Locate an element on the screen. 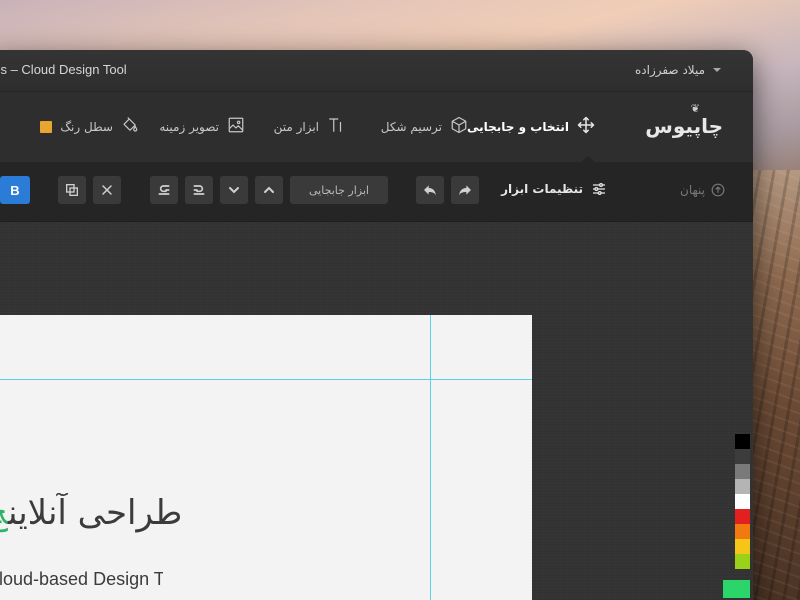 The width and height of the screenshot is (800, 600). layer-forward-icon is located at coordinates (199, 190).